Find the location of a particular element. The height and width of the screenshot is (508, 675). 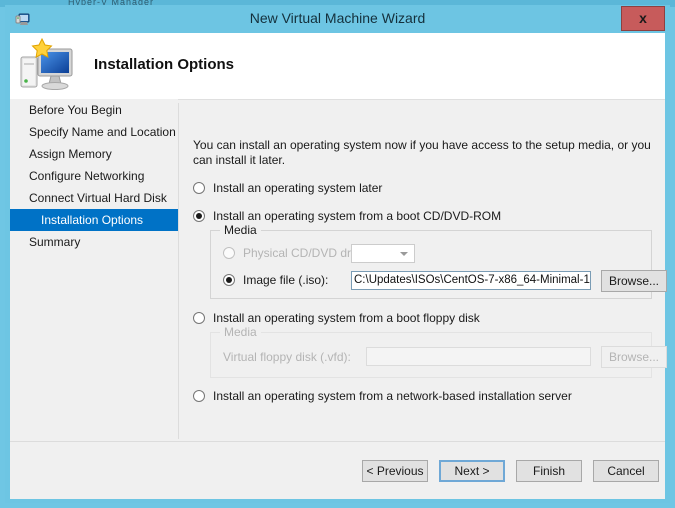

cd-media-group-legend: Media is located at coordinates (240, 230).